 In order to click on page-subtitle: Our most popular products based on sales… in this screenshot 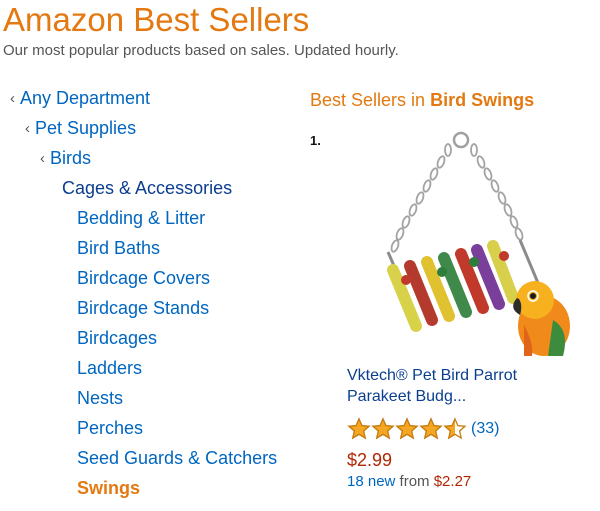, I will do `click(201, 50)`.